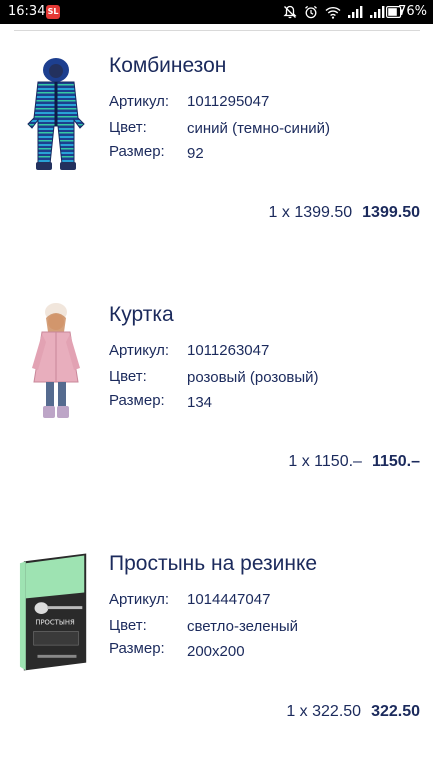 Image resolution: width=433 pixels, height=770 pixels. Describe the element at coordinates (56, 363) in the screenshot. I see `product-image-jacket` at that location.